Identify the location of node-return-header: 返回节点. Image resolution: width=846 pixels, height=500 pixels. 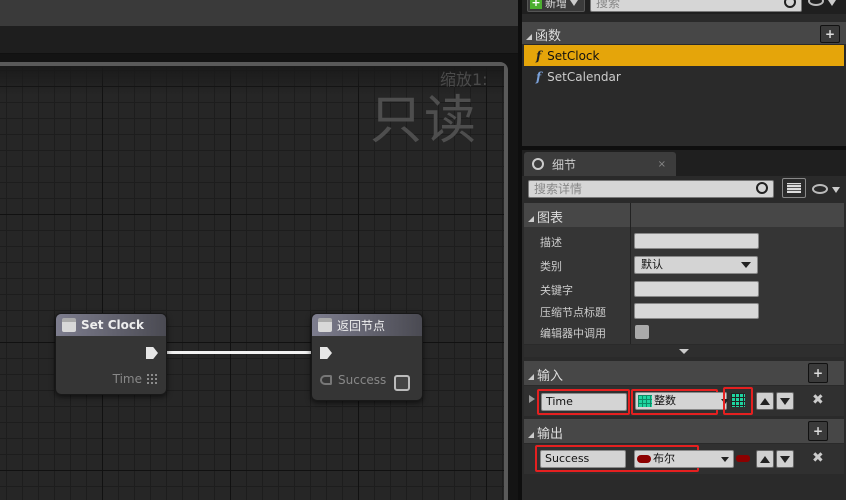
(367, 325).